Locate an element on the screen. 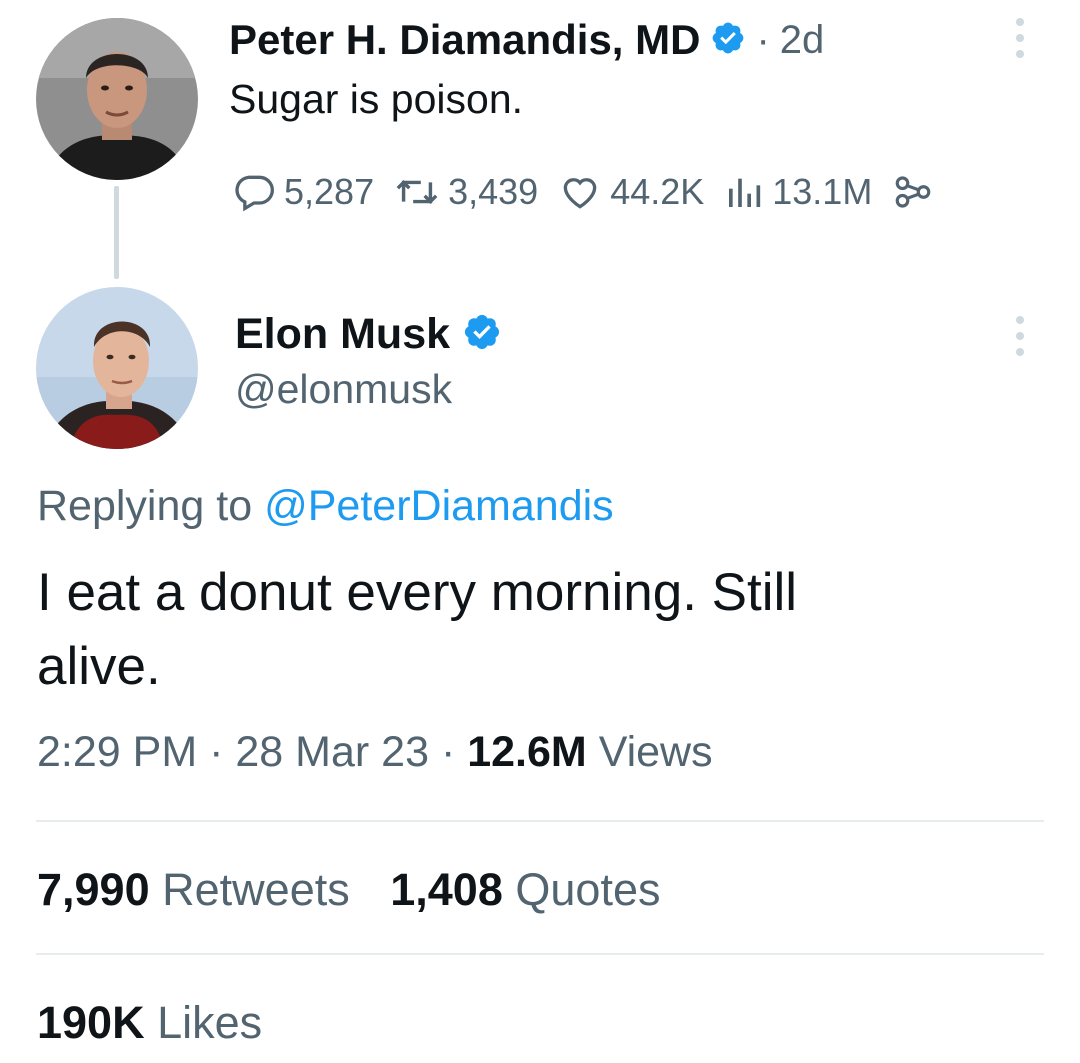  reply-icon is located at coordinates (254, 192).